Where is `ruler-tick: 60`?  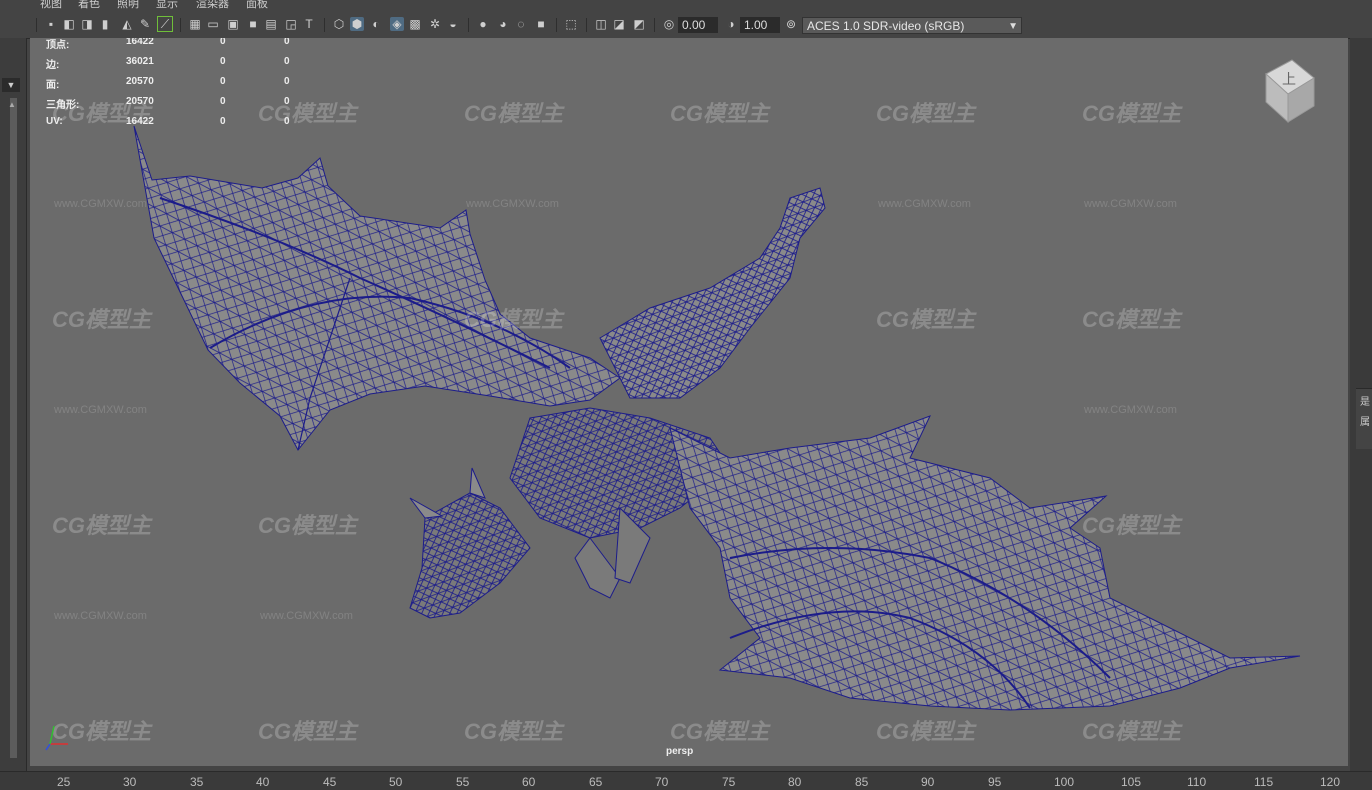
ruler-tick: 60 is located at coordinates (529, 782).